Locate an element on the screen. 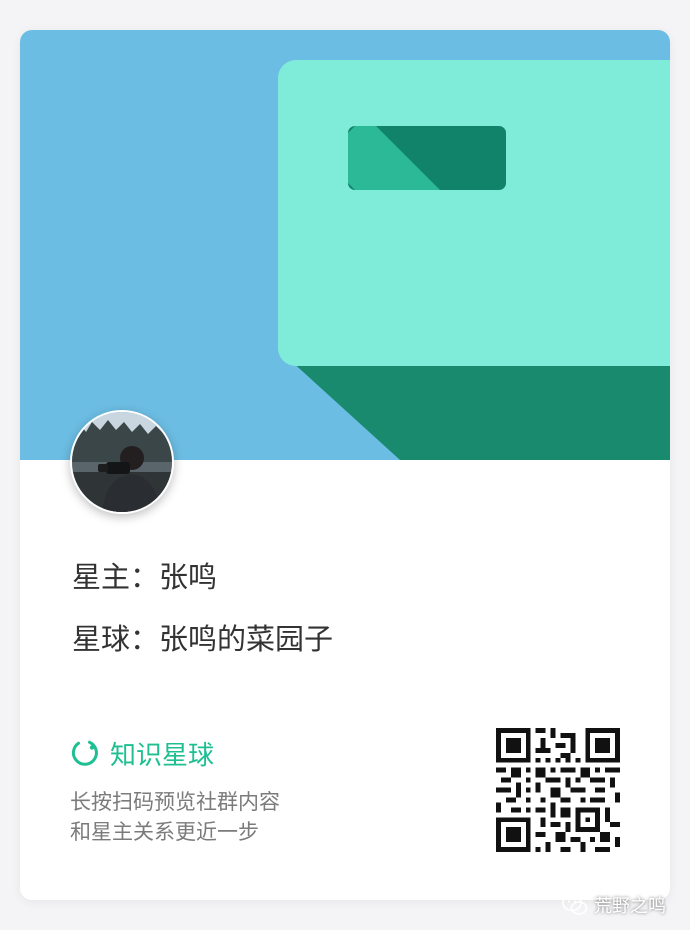  account-watermark: 荒野之鸣 is located at coordinates (614, 905).